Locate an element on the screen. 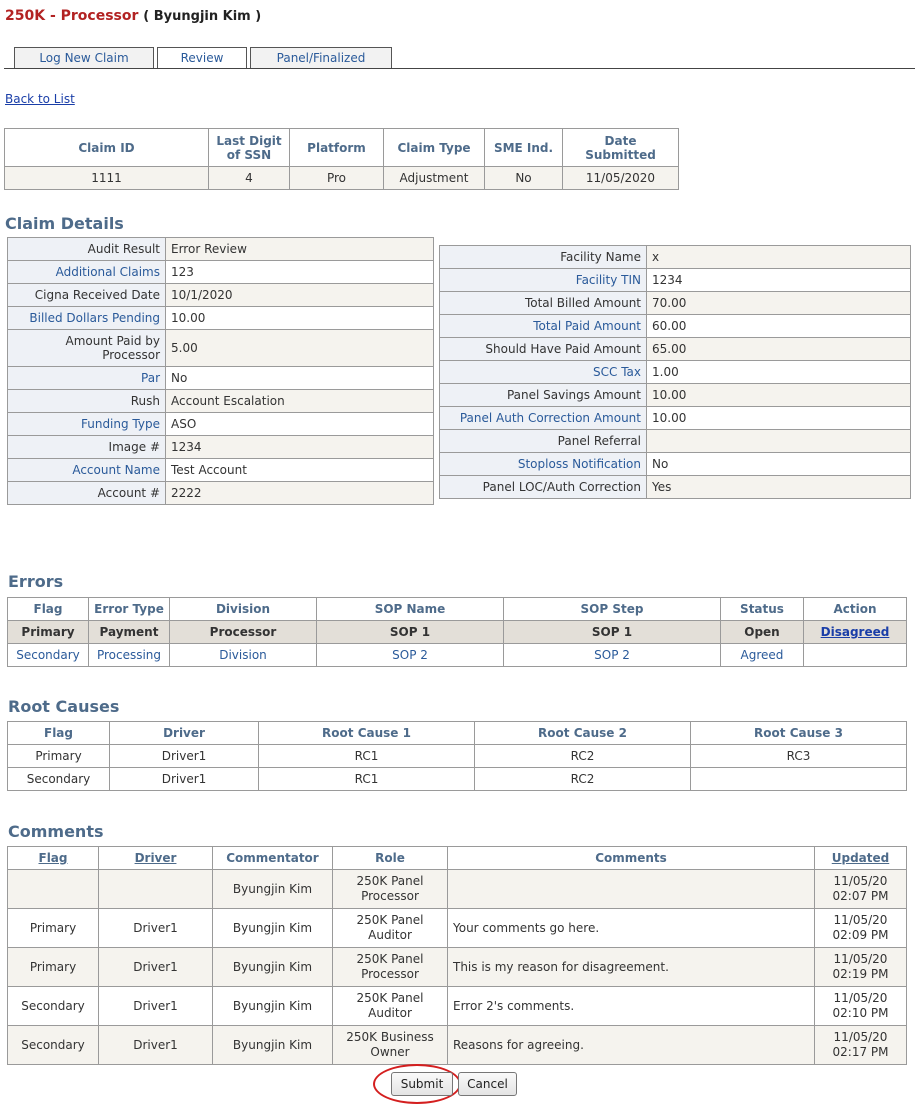 Image resolution: width=915 pixels, height=1111 pixels. table-row: Primary Driver1 RC1 RC2 RC3 is located at coordinates (457, 756).